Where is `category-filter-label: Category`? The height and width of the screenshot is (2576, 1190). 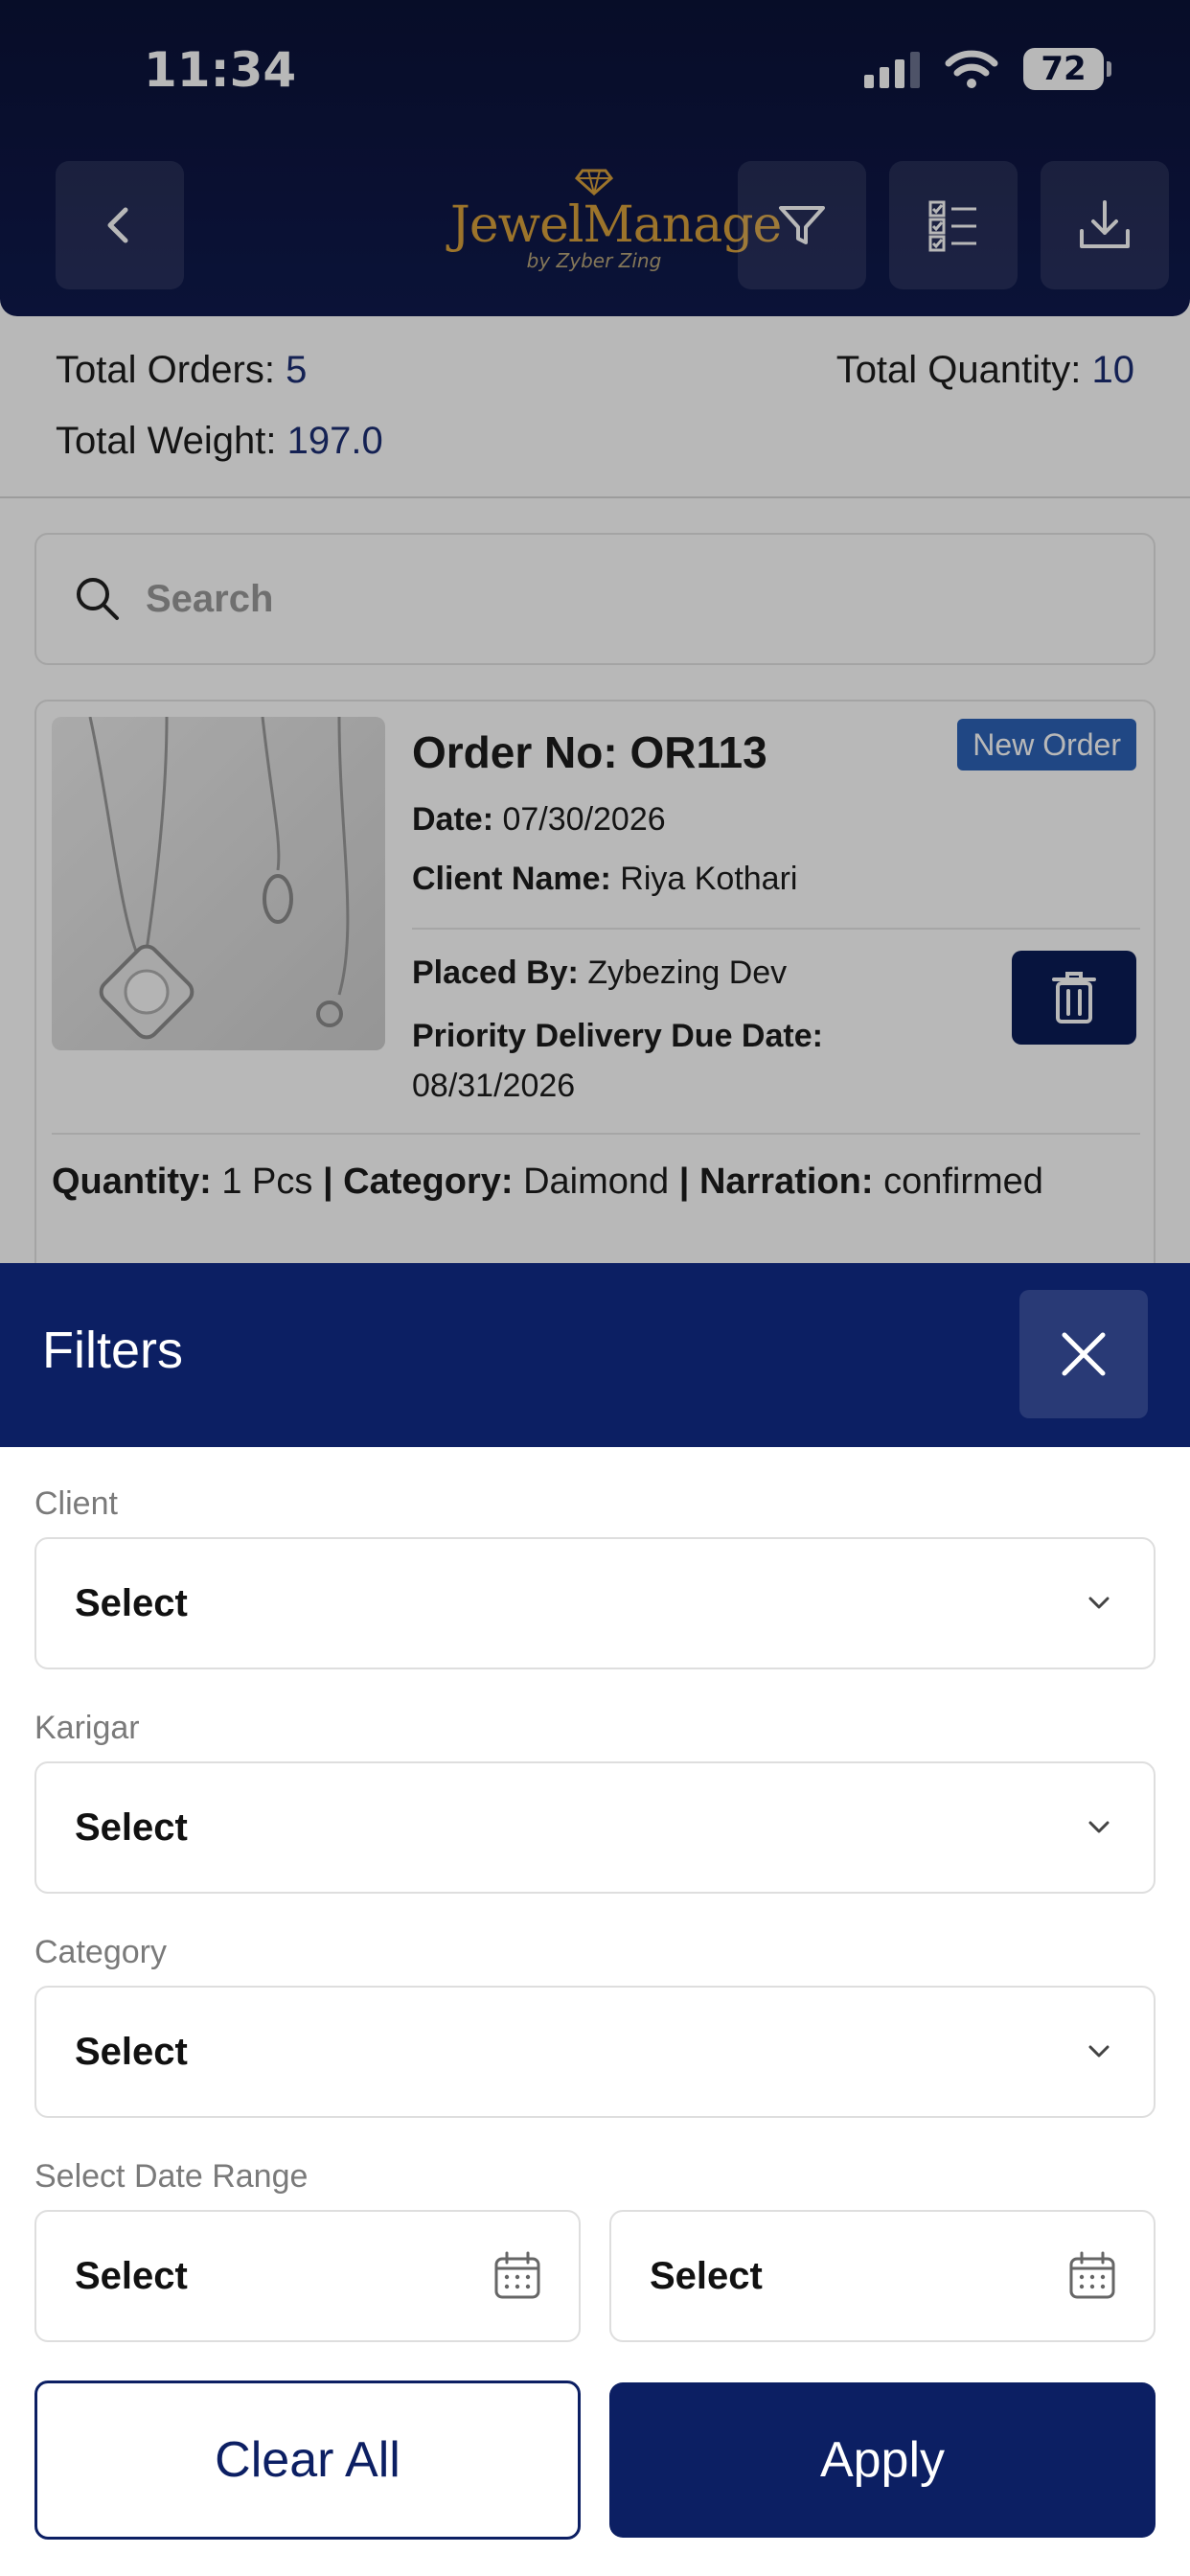 category-filter-label: Category is located at coordinates (101, 1952).